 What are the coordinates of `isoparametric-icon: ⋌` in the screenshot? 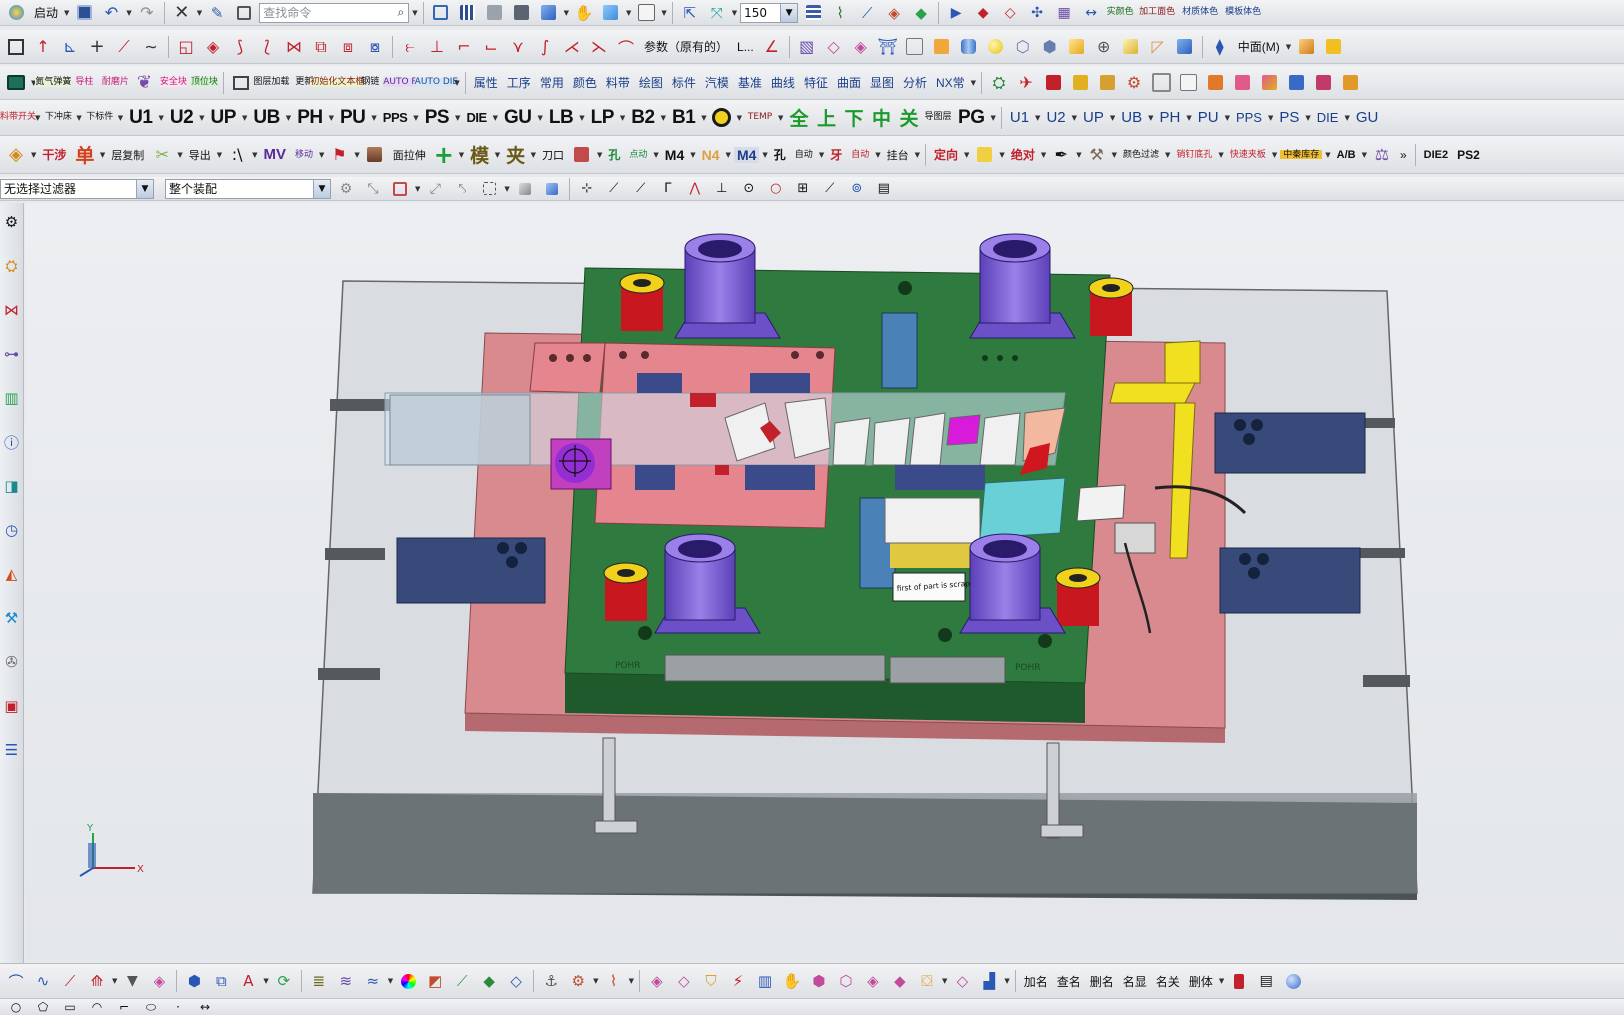 It's located at (572, 47).